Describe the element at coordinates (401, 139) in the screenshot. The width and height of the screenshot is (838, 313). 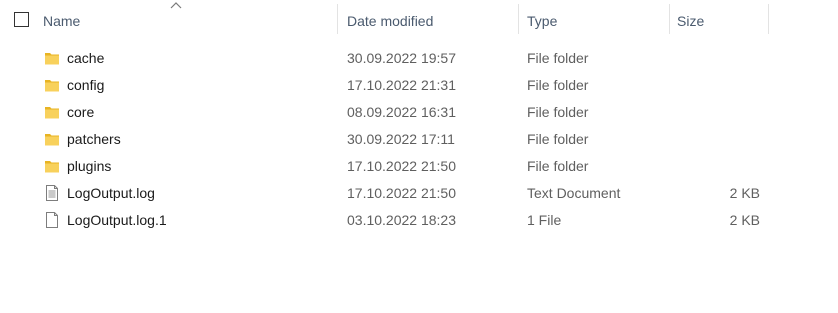
I see `file-date-modified: 30.09.2022 17:11` at that location.